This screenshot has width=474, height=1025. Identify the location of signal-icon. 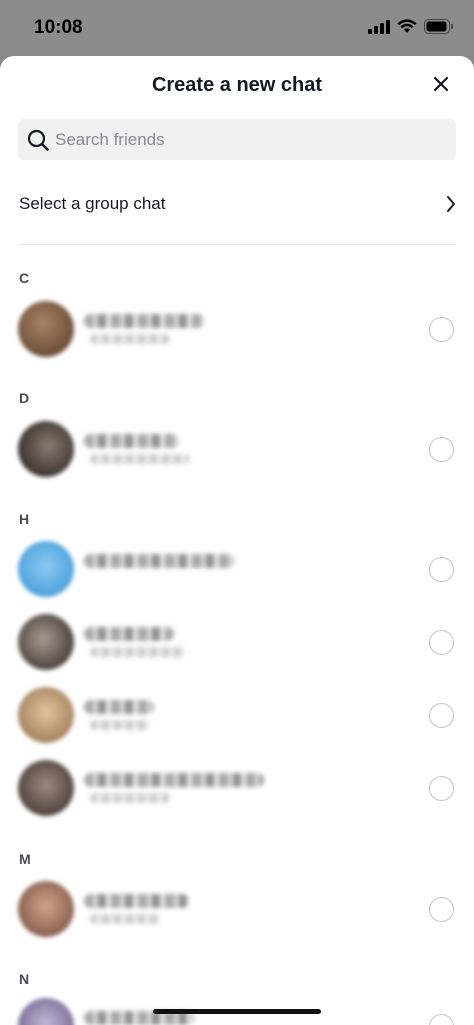
(379, 26).